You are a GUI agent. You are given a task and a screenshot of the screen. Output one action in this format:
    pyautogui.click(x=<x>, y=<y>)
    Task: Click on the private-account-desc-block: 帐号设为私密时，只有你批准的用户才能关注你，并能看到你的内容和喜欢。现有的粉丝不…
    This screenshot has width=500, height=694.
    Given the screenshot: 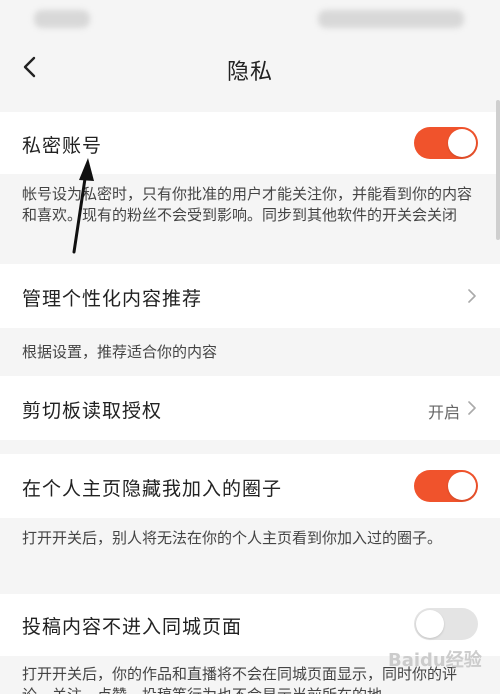 What is the action you would take?
    pyautogui.click(x=250, y=219)
    